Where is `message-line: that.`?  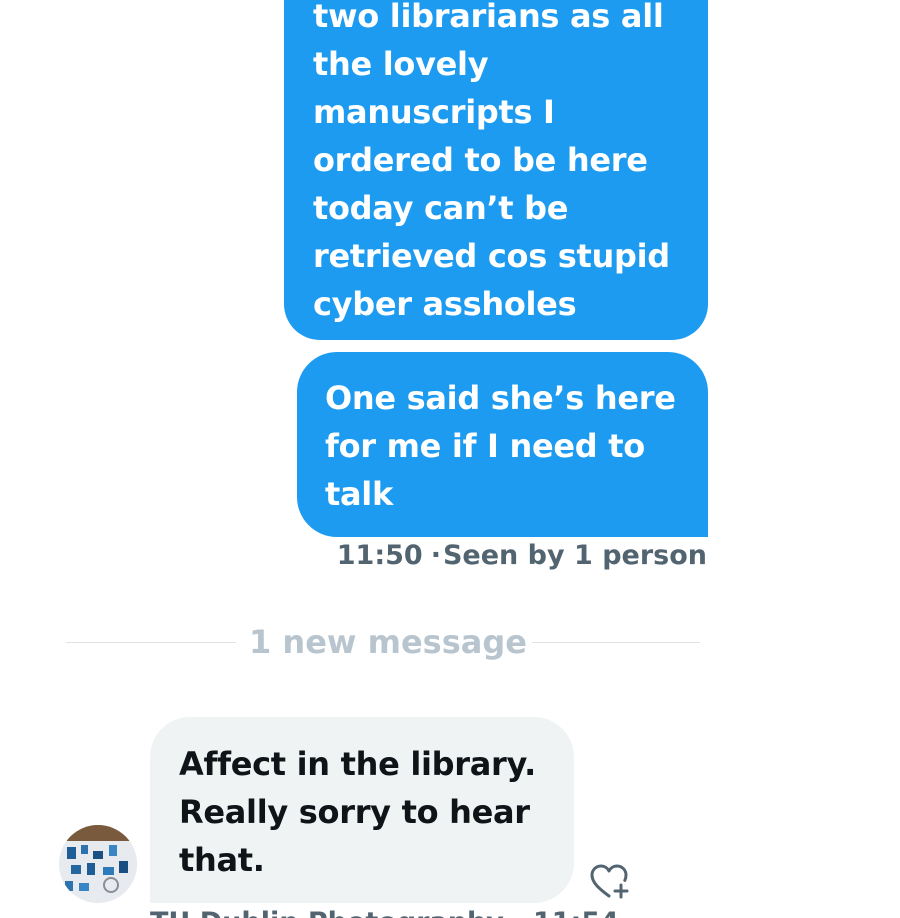 message-line: that. is located at coordinates (222, 860).